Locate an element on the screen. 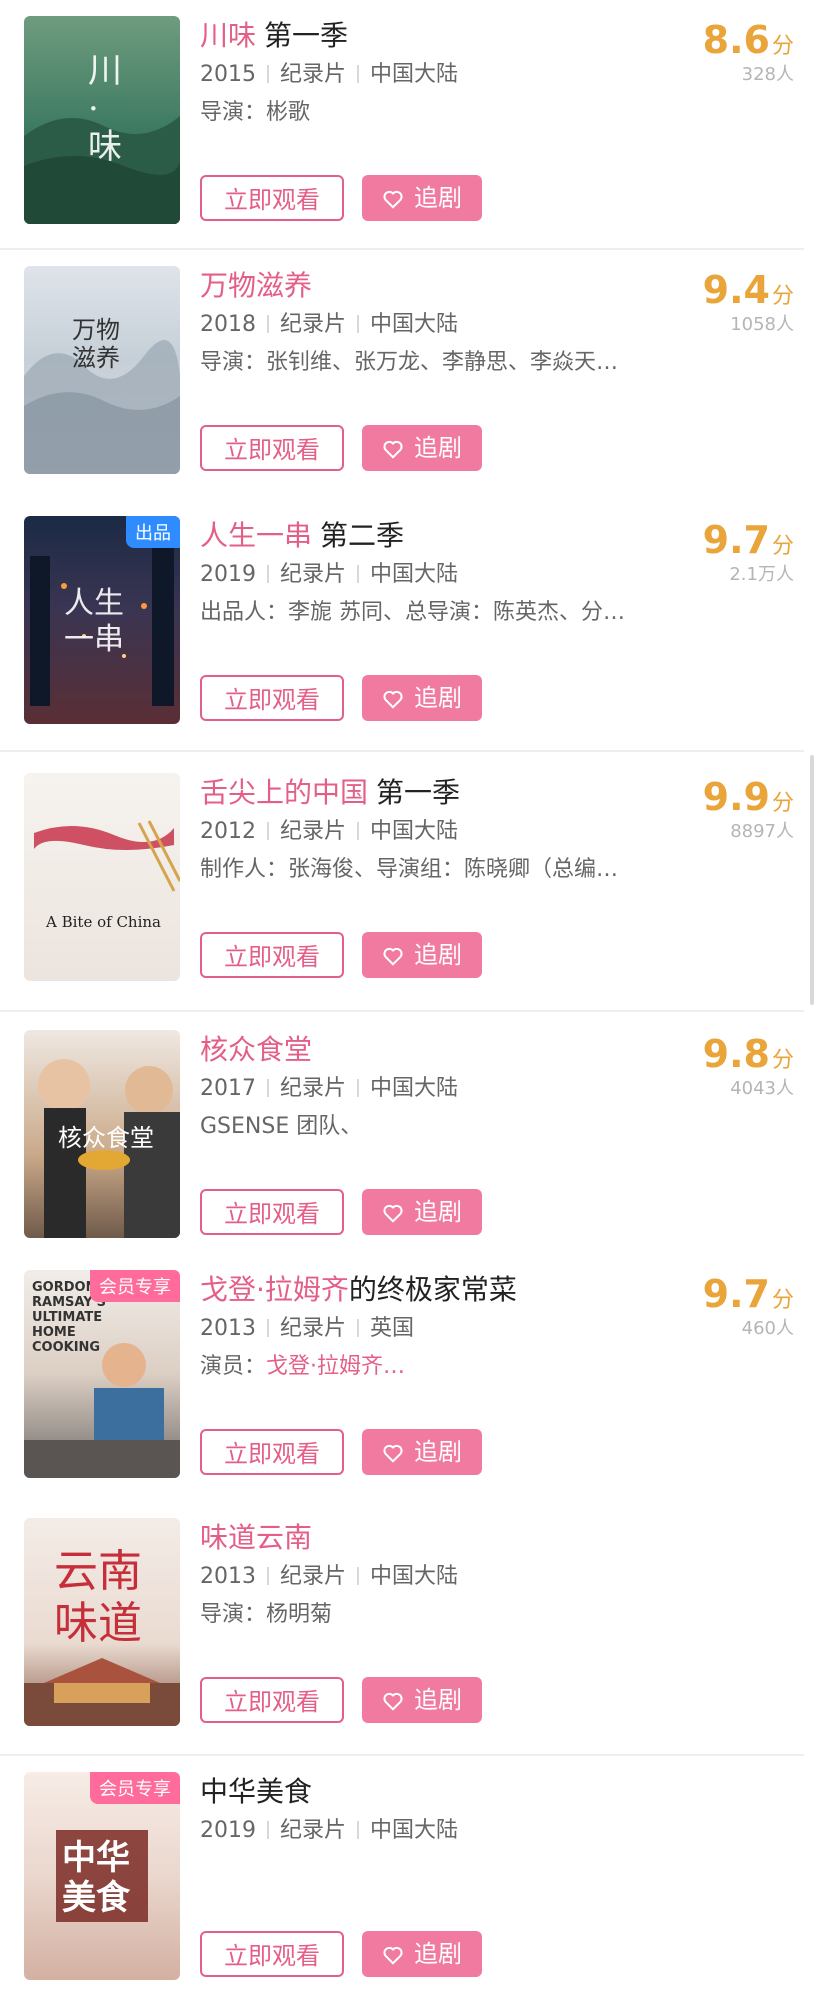  item-meta: 2019 纪录片 中国大陆 is located at coordinates (329, 1831).